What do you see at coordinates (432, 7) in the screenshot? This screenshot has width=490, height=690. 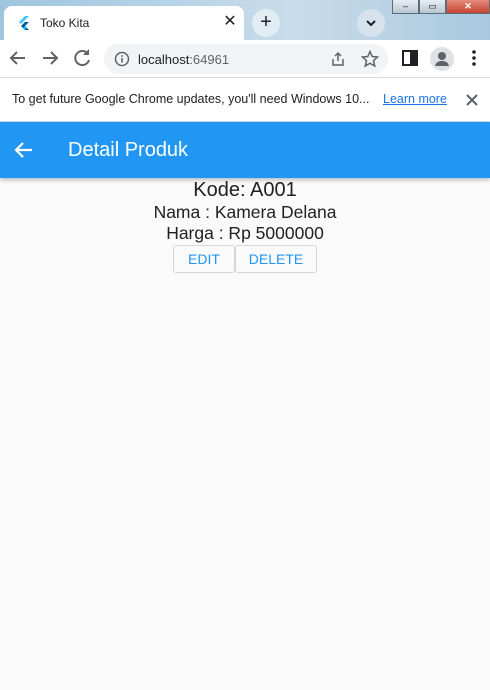 I see `maximize-button: ▭` at bounding box center [432, 7].